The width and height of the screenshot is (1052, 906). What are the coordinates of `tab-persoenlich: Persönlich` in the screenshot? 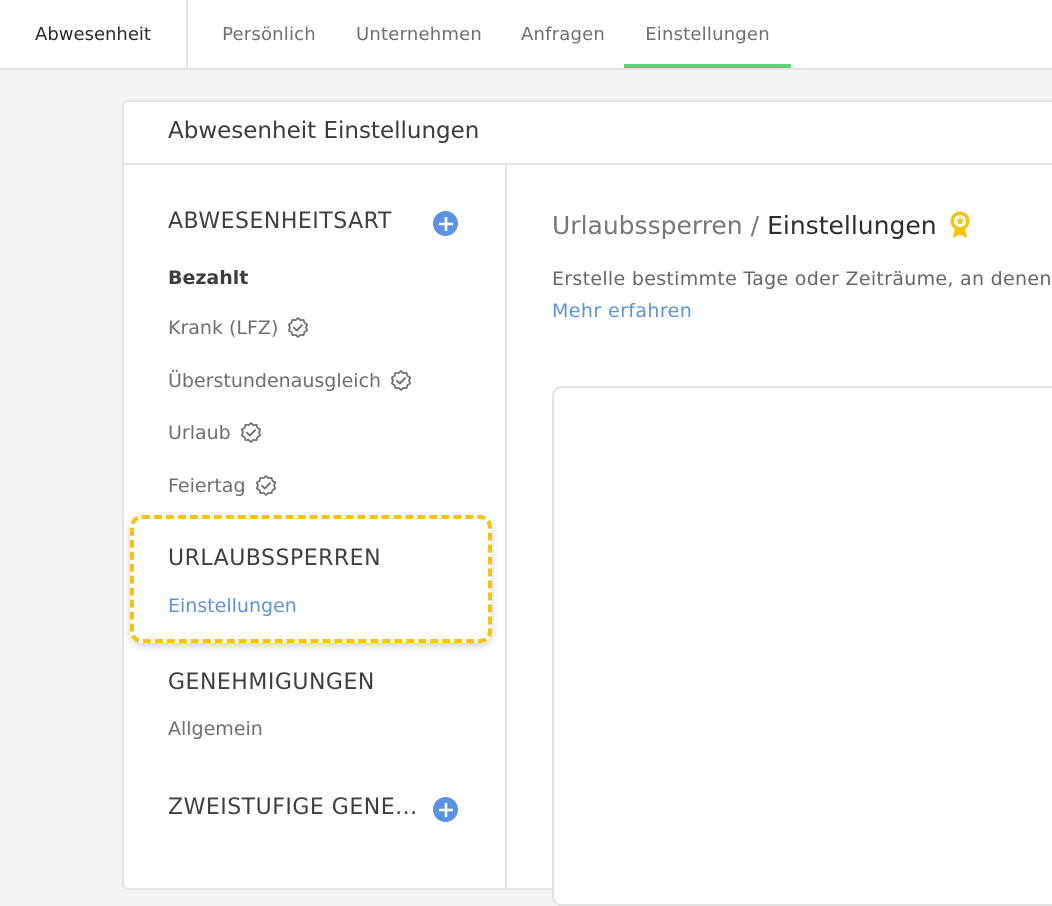 It's located at (269, 34).